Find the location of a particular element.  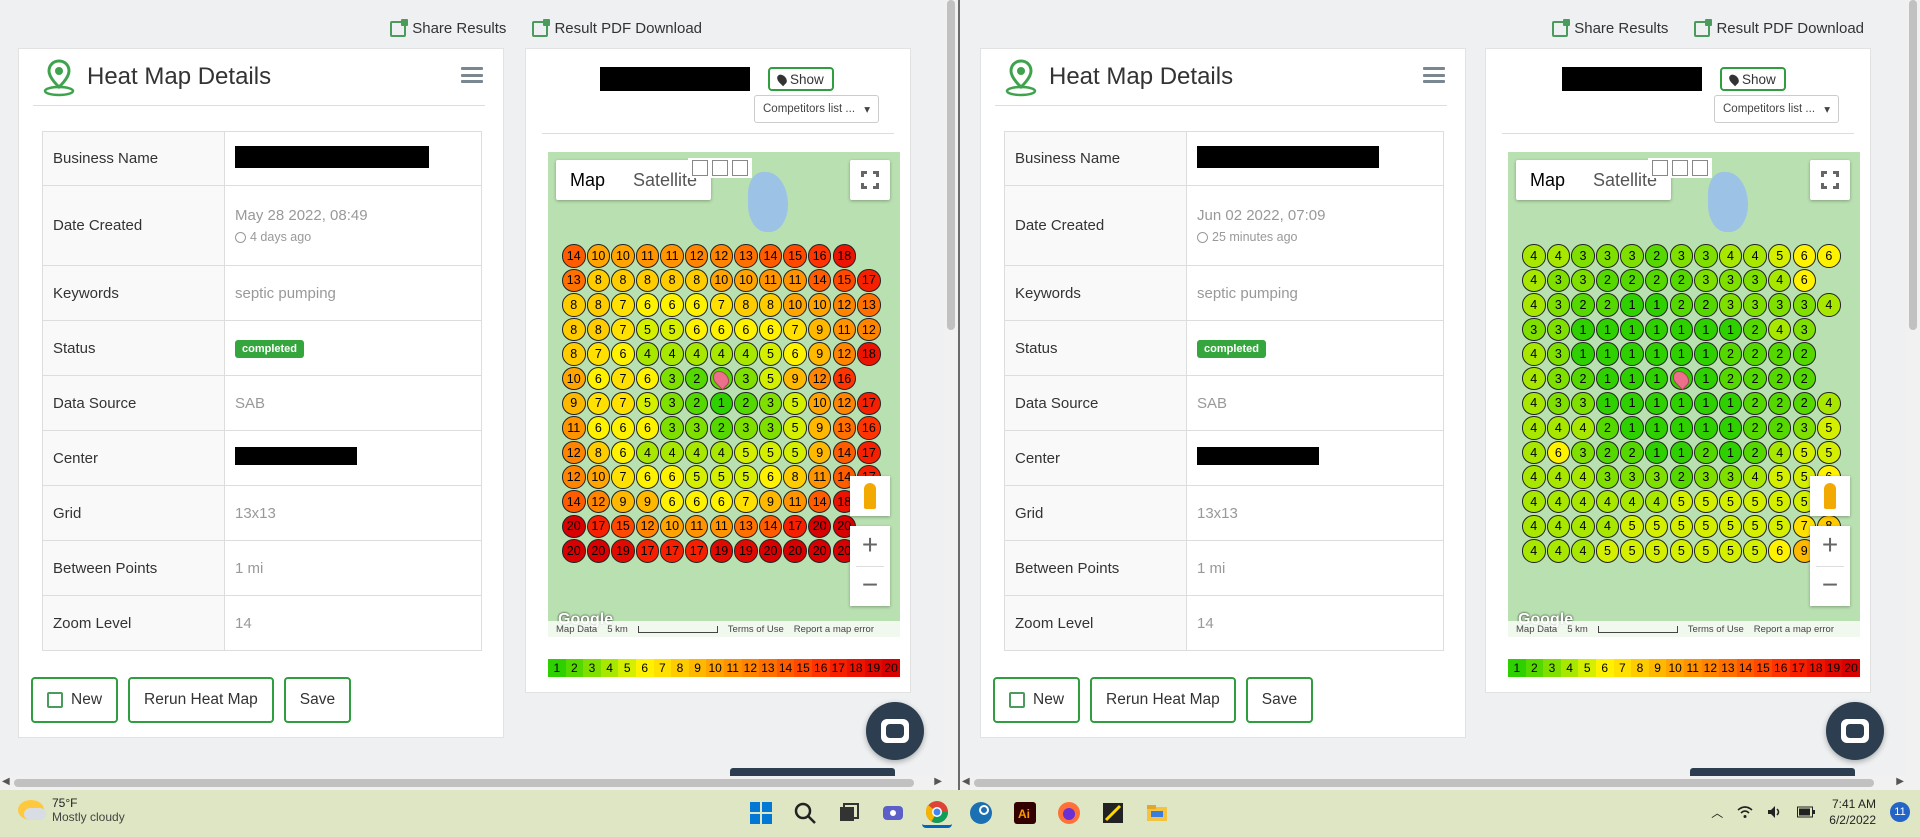

rank-point: 19 is located at coordinates (623, 551).